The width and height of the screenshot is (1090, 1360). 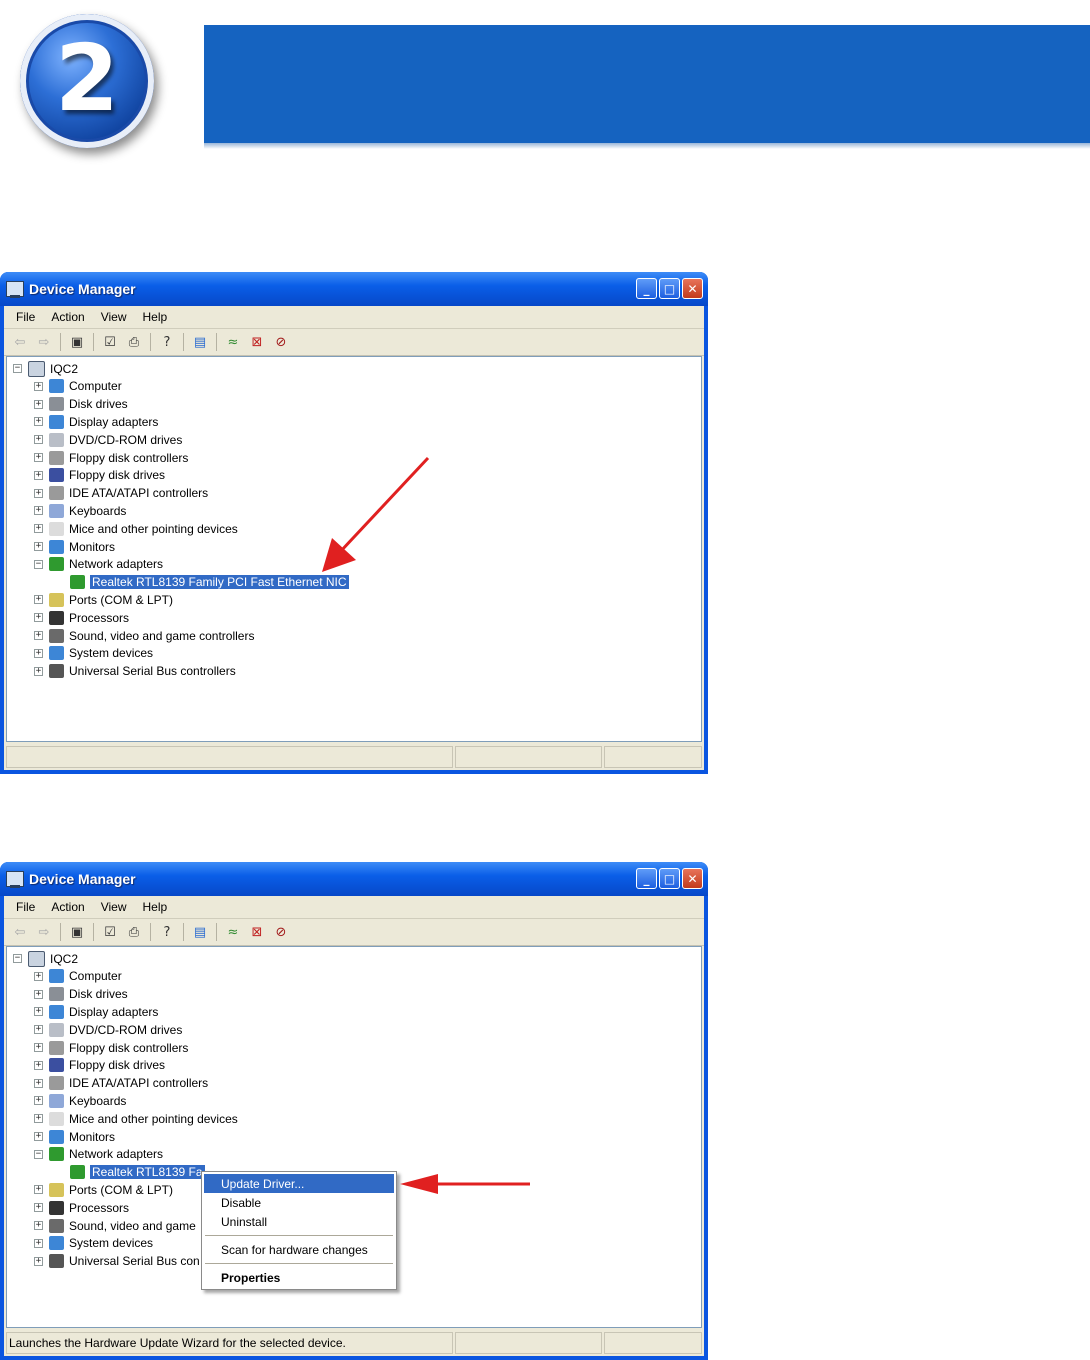 I want to click on maximize-button: □, so click(x=669, y=288).